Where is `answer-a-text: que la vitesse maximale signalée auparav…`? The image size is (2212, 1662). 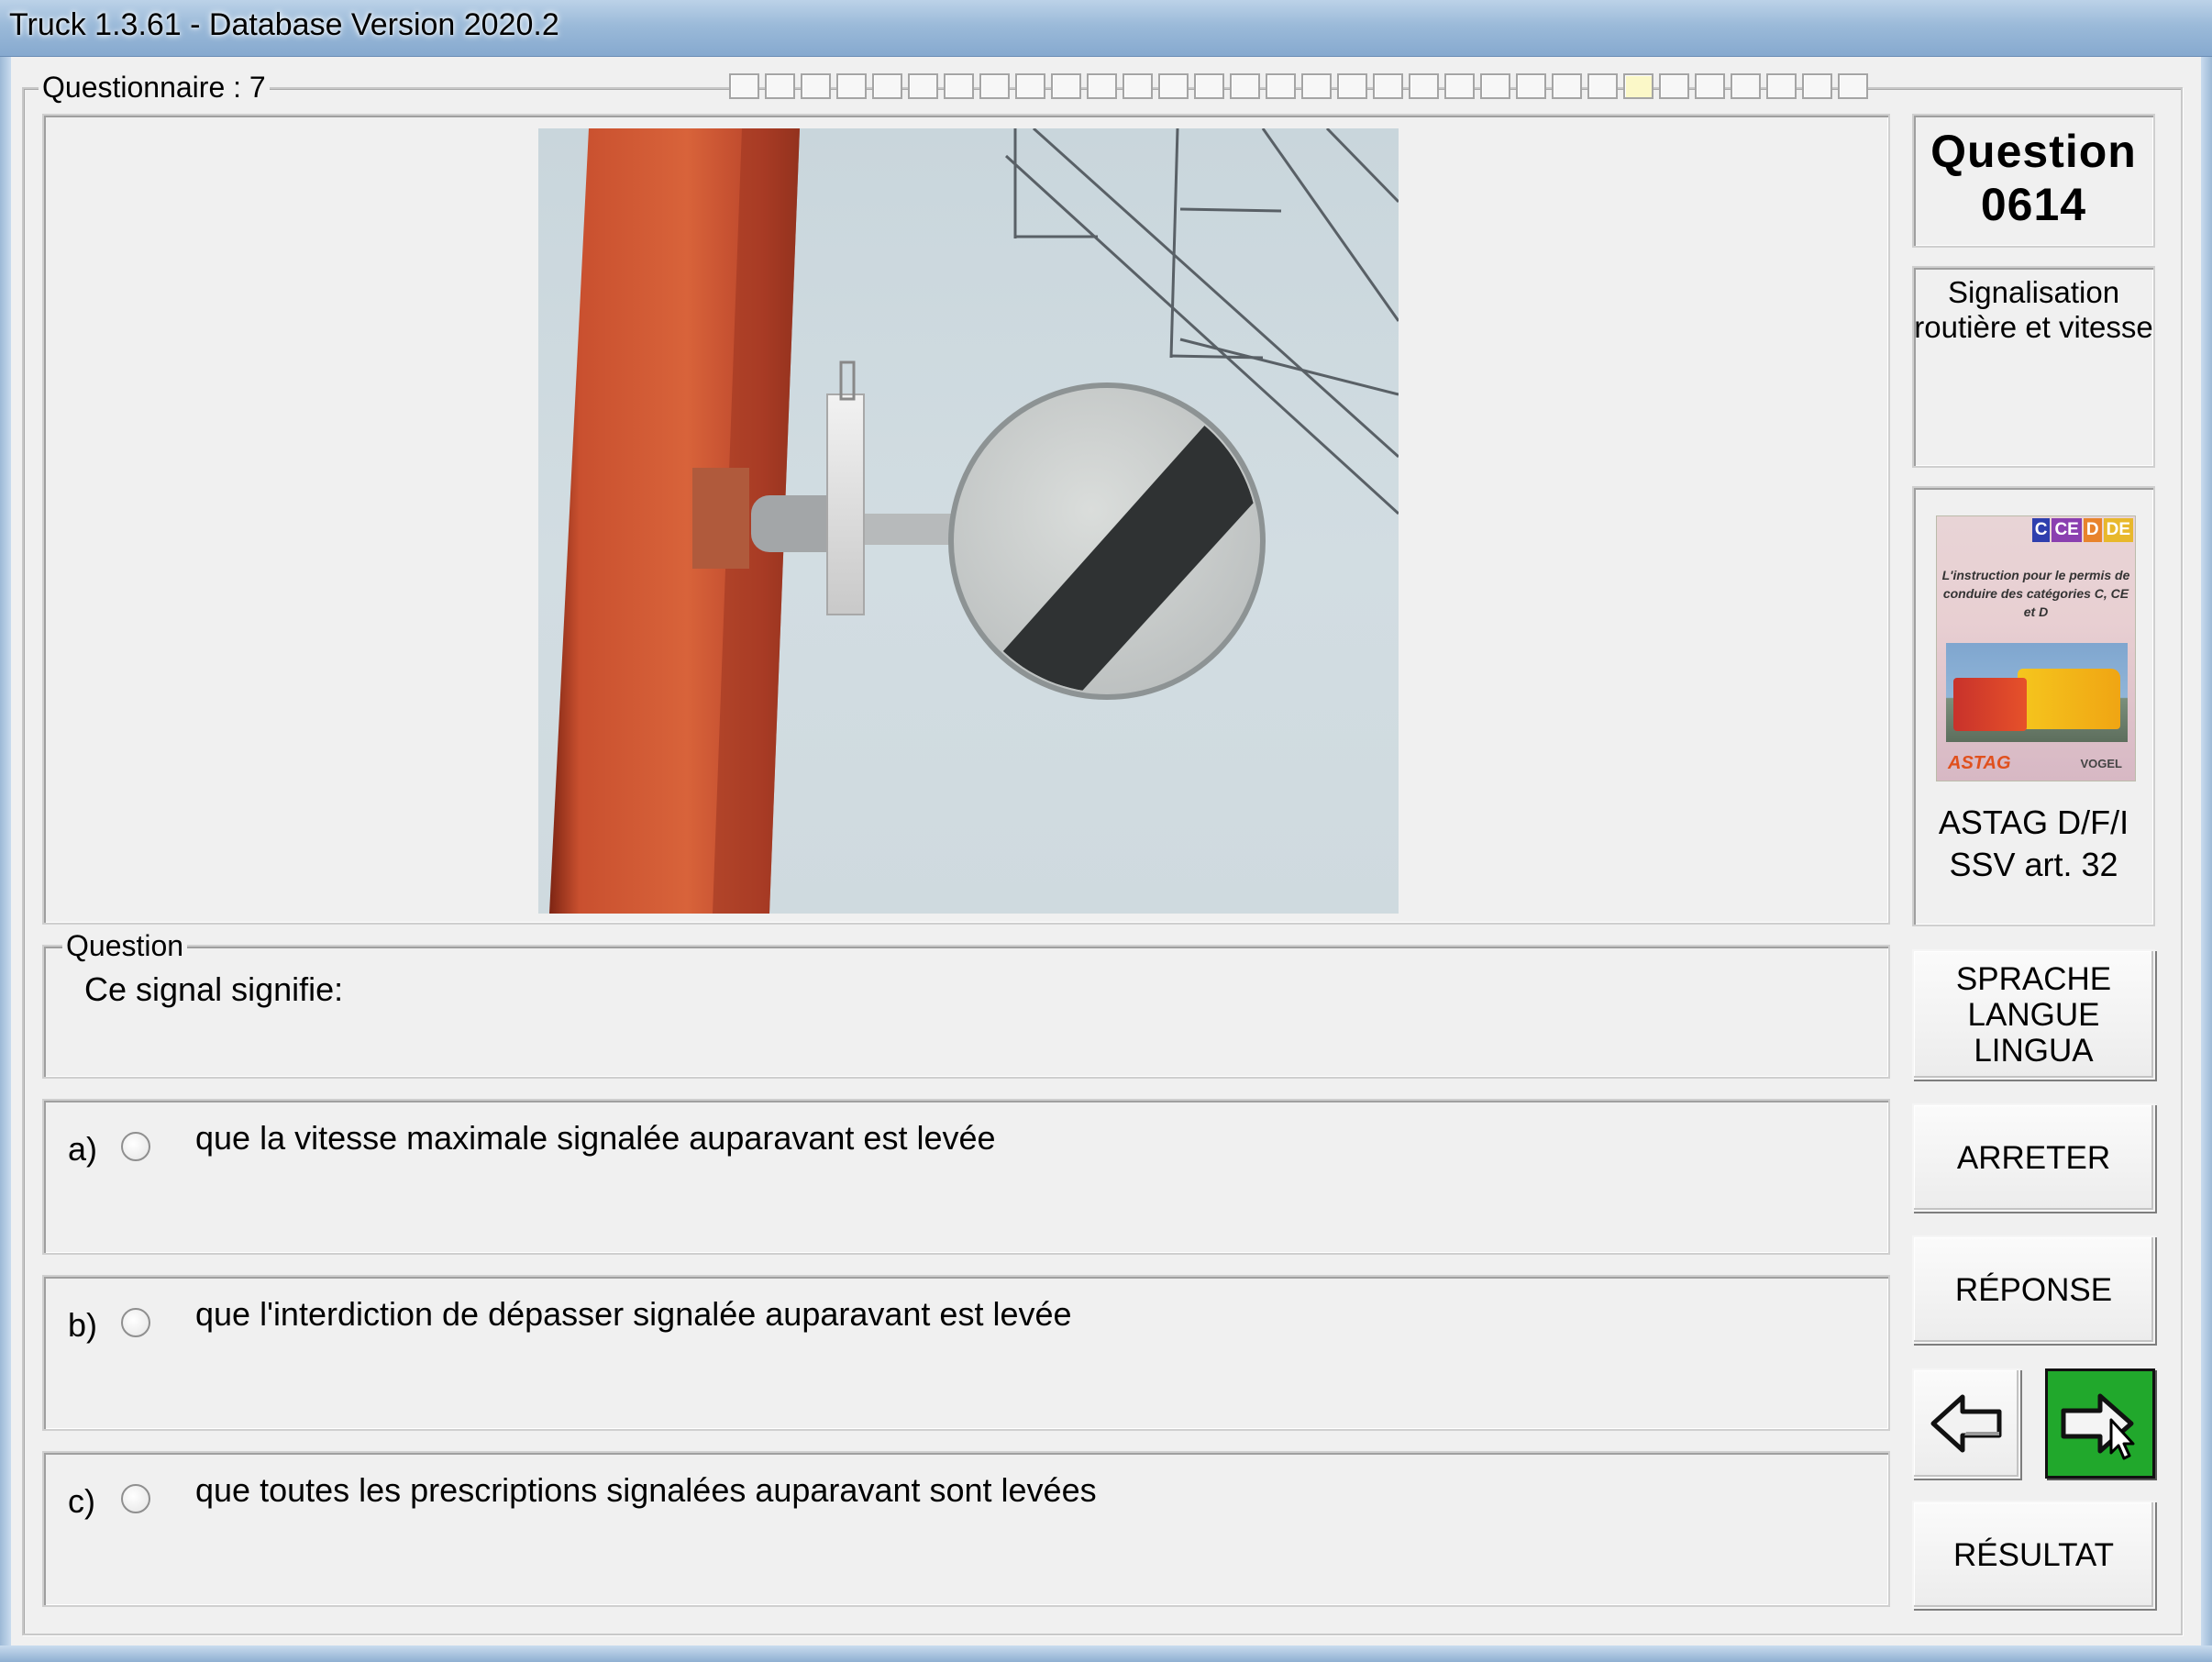 answer-a-text: que la vitesse maximale signalée auparav… is located at coordinates (596, 1138).